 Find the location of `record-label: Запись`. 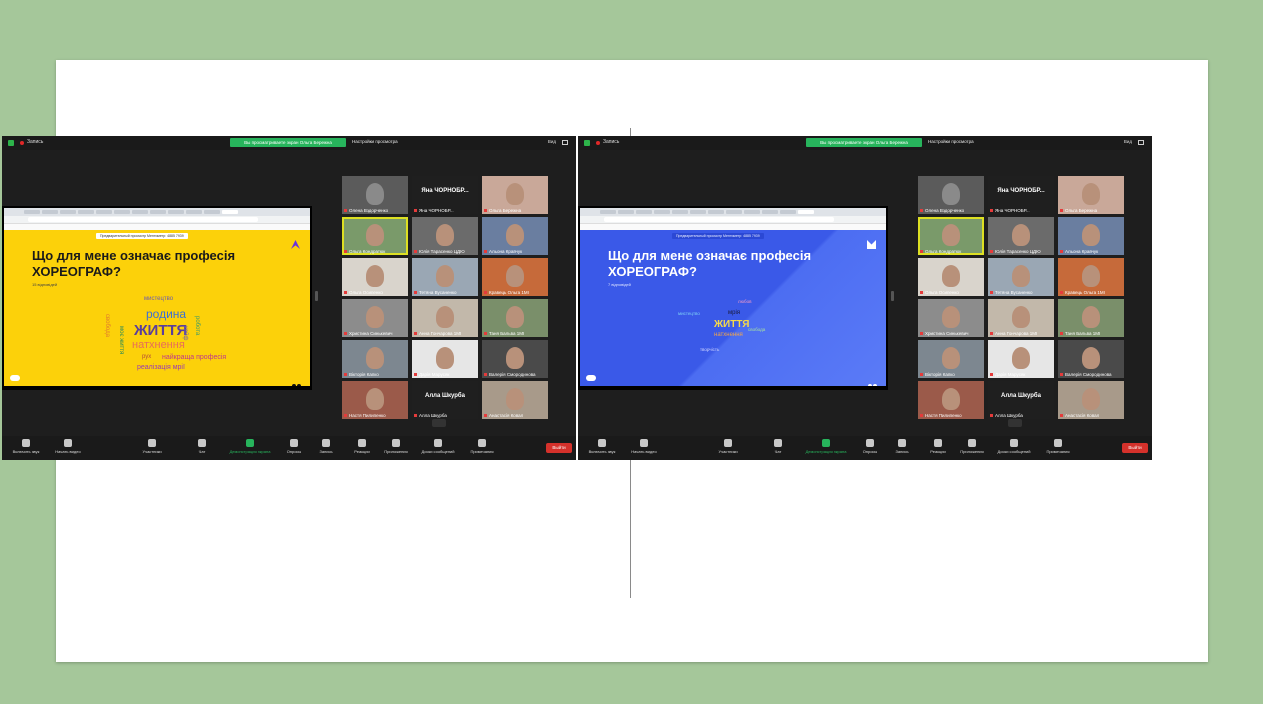

record-label: Запись is located at coordinates (35, 142).